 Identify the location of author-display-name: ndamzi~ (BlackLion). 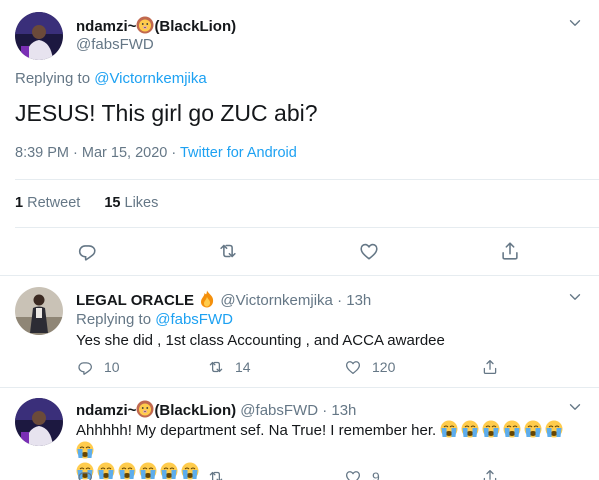
(156, 25).